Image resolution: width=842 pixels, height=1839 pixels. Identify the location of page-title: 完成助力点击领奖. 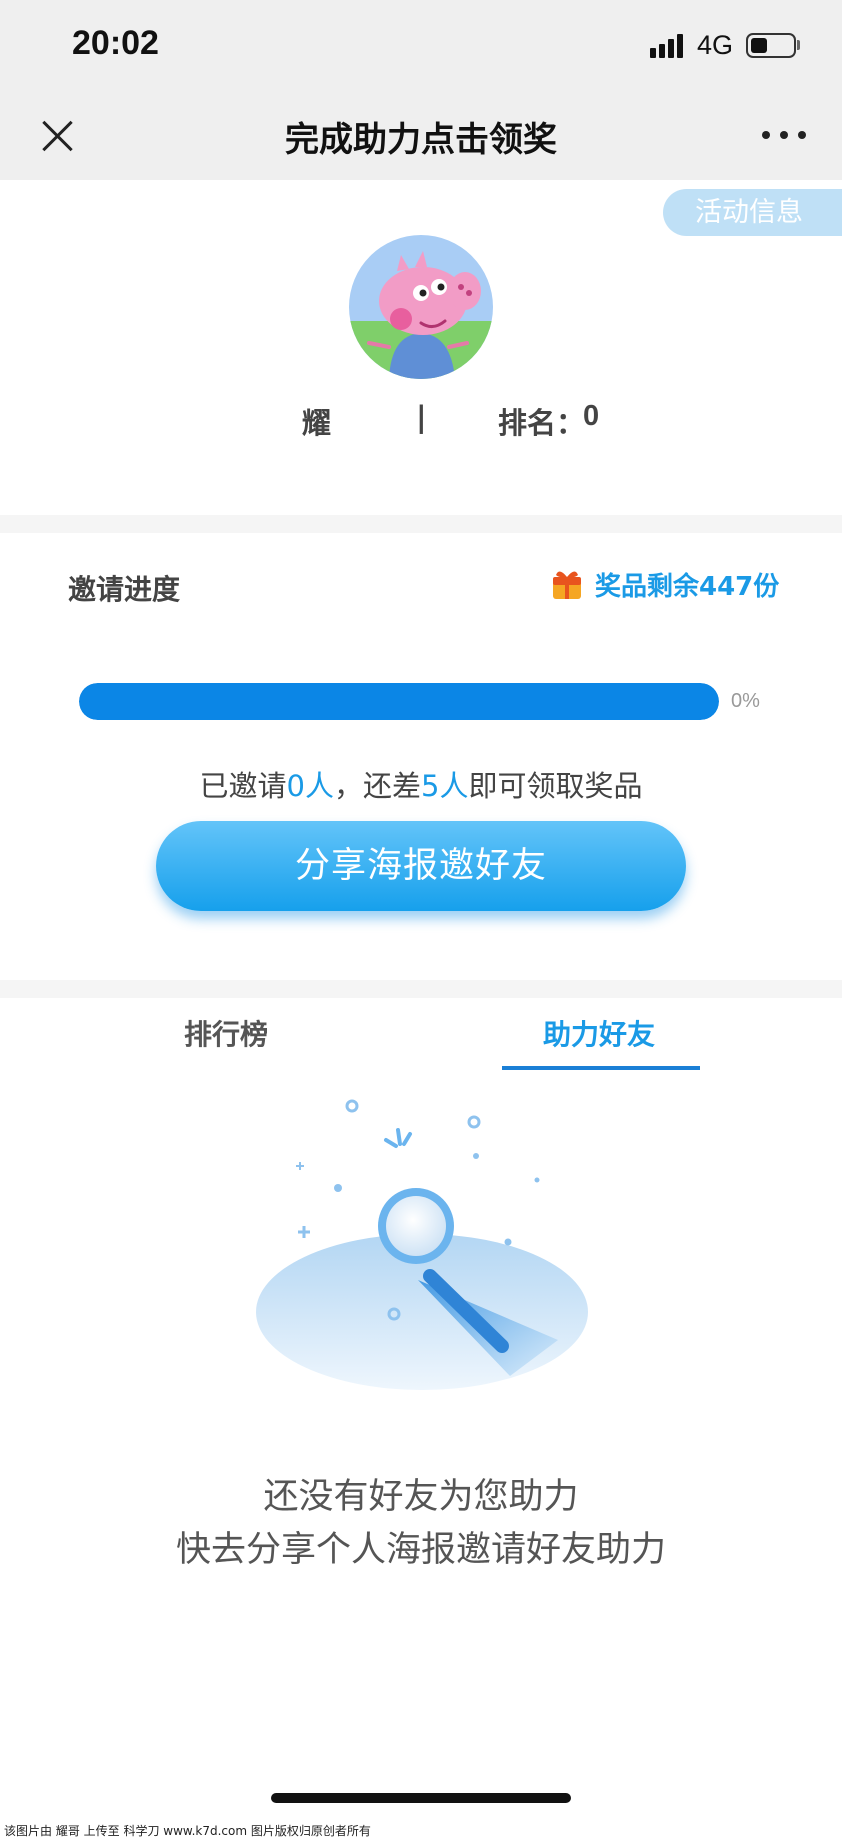
(421, 140).